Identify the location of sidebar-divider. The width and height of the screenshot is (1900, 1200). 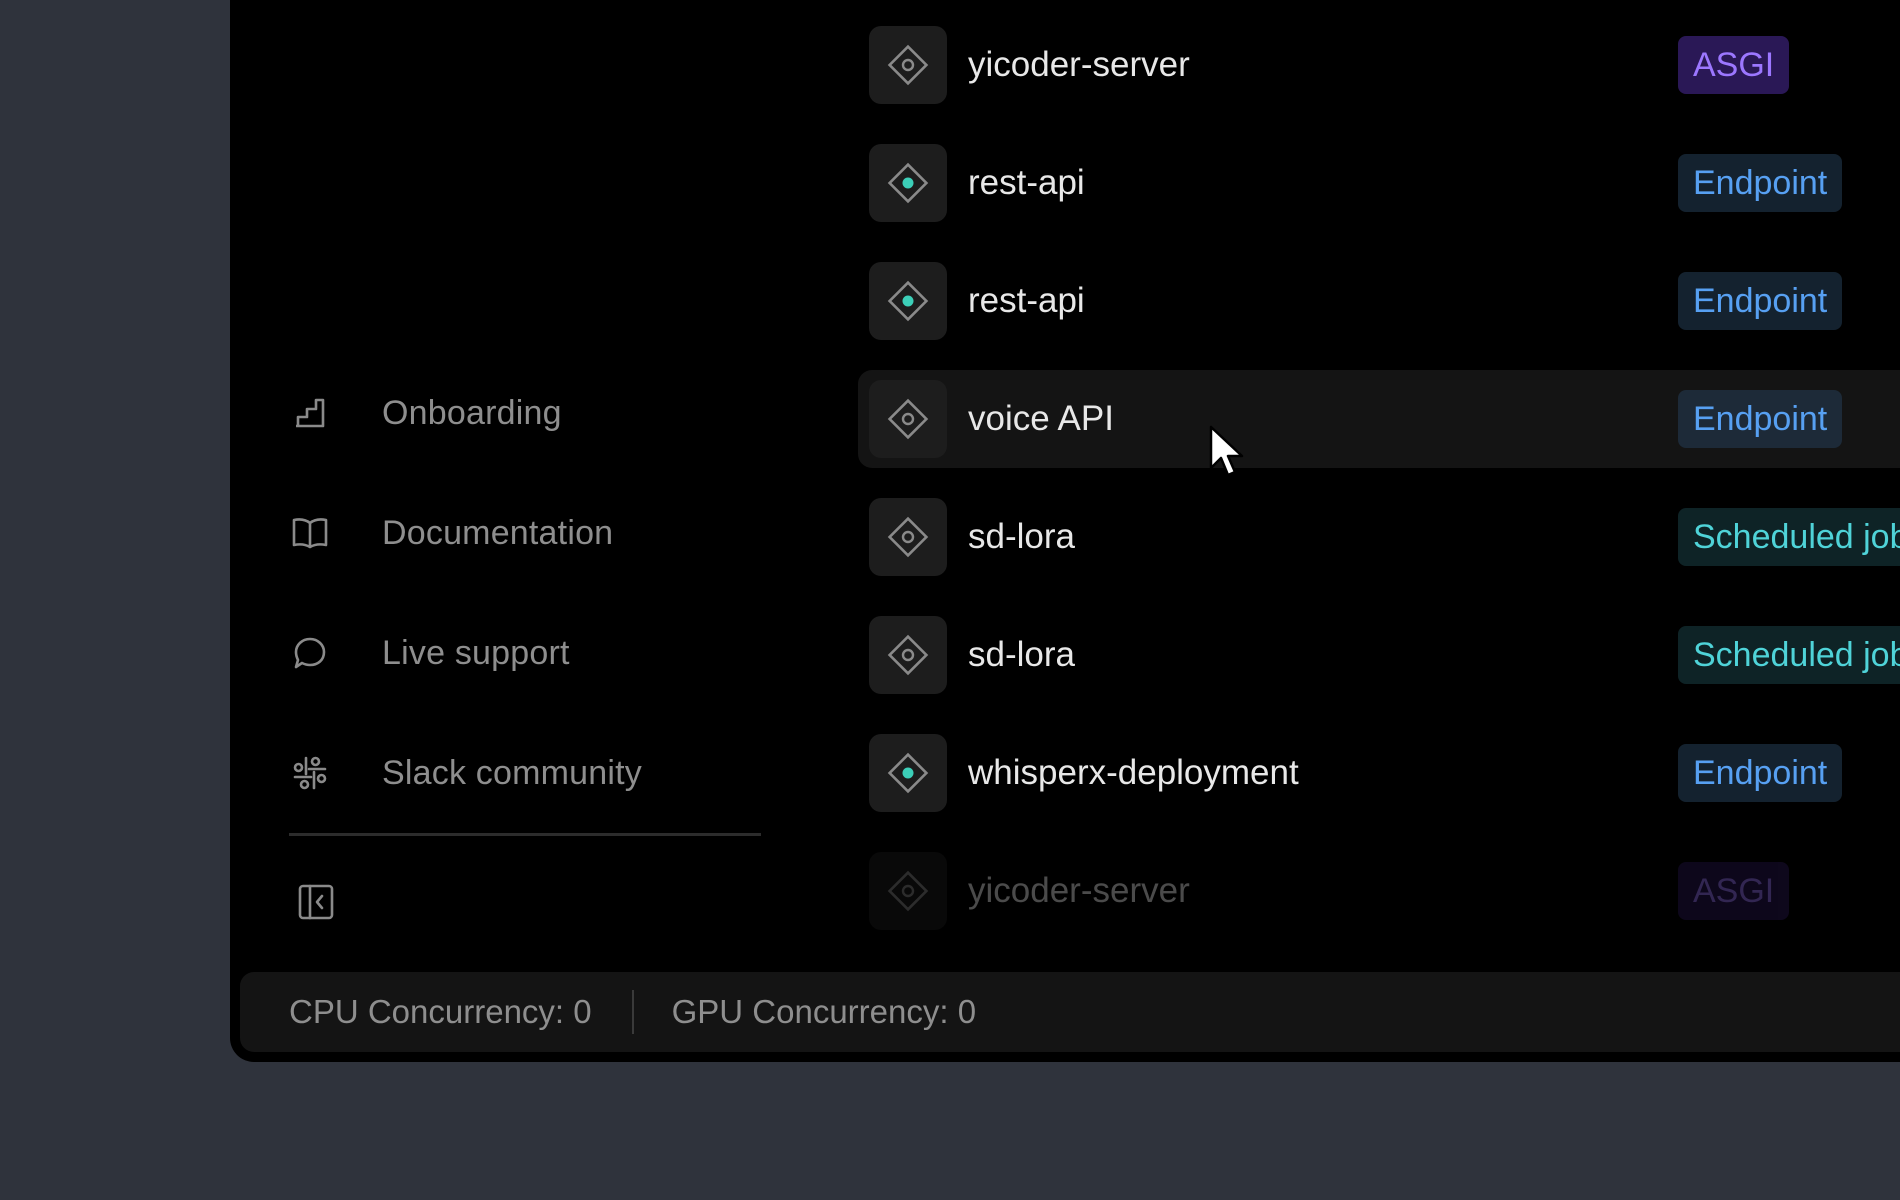
(525, 834).